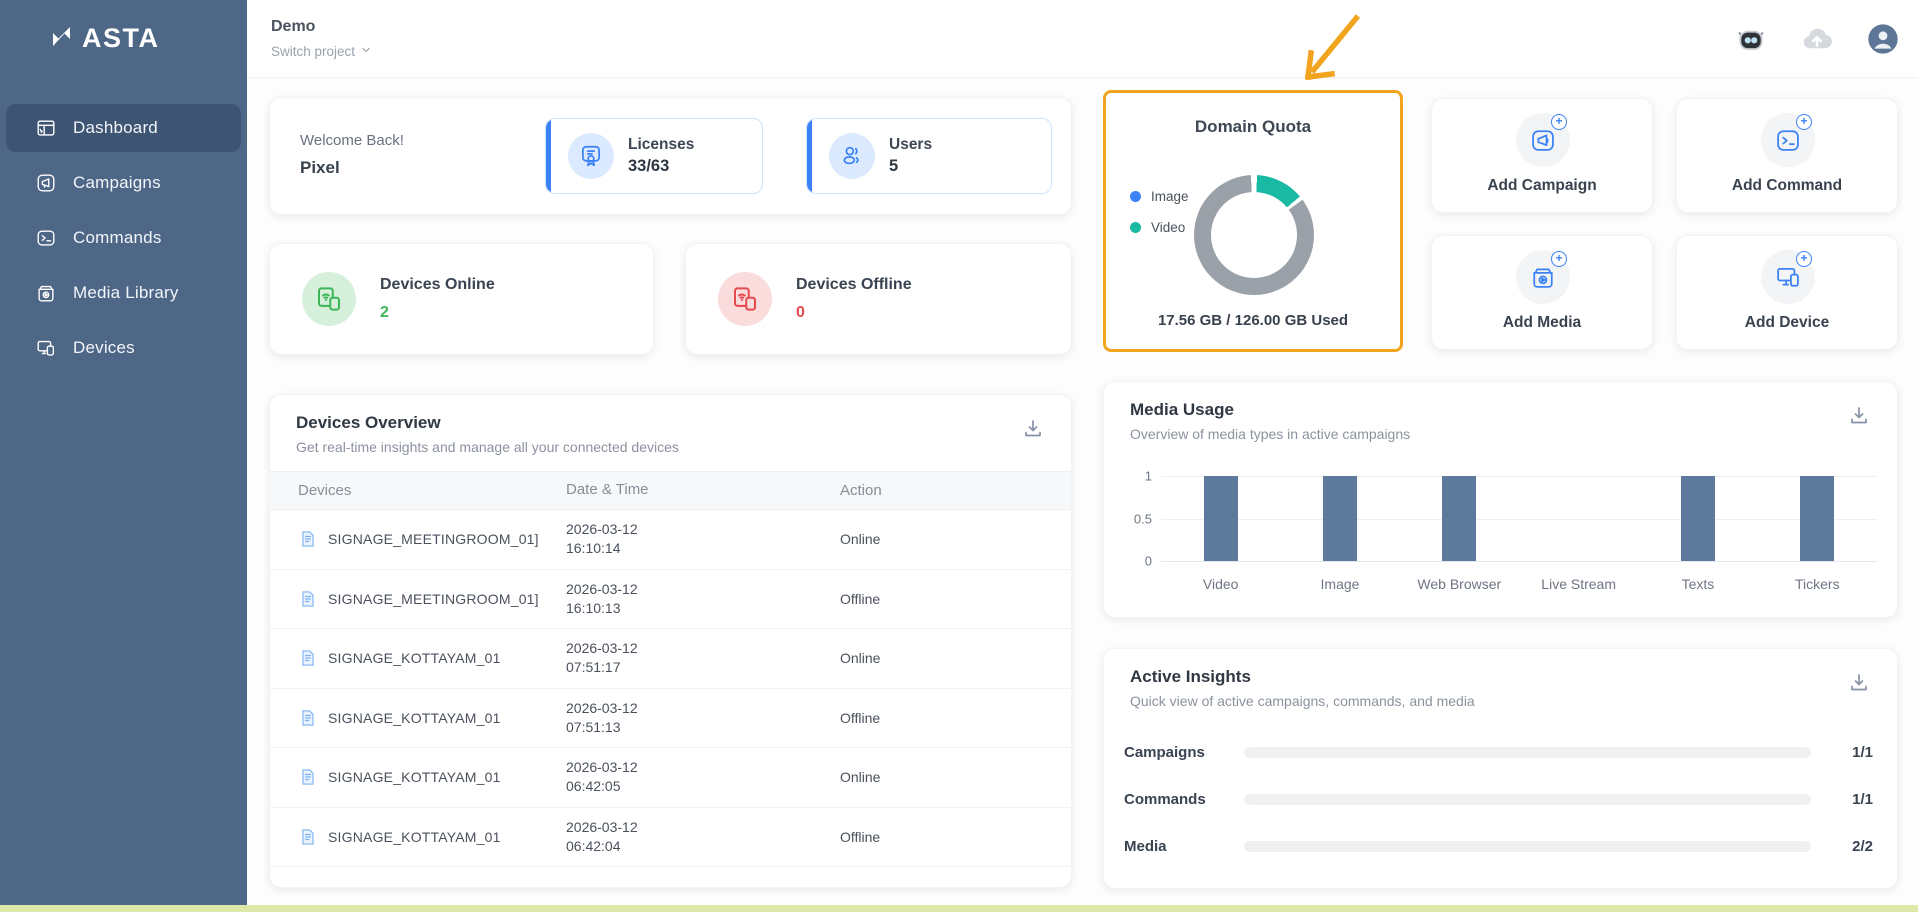 The height and width of the screenshot is (912, 1918). Describe the element at coordinates (1543, 277) in the screenshot. I see `add-media-icon: +` at that location.